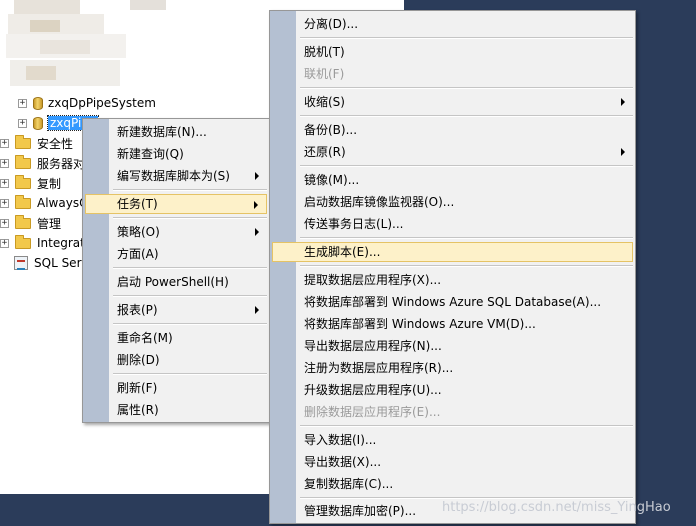  What do you see at coordinates (138, 232) in the screenshot?
I see `menu-item-label: 策略(O)` at bounding box center [138, 232].